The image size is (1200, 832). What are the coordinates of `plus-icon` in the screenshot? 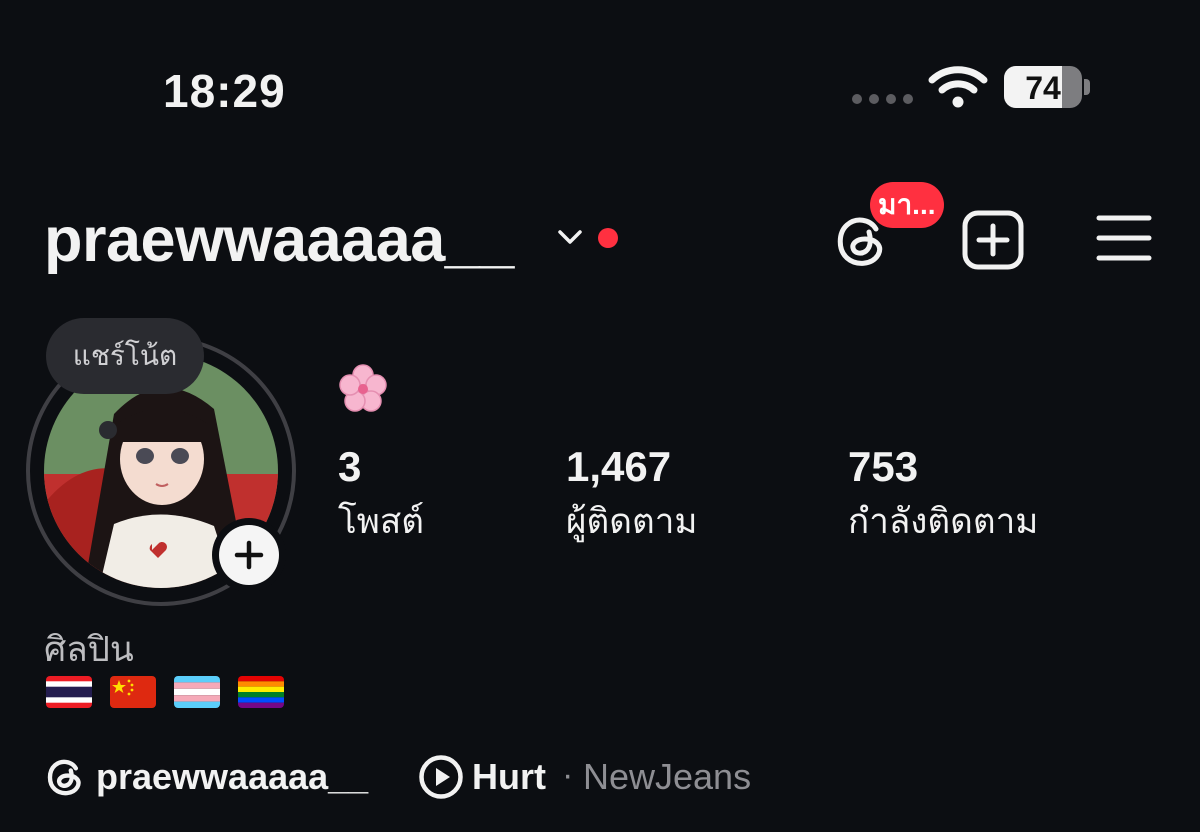 It's located at (249, 555).